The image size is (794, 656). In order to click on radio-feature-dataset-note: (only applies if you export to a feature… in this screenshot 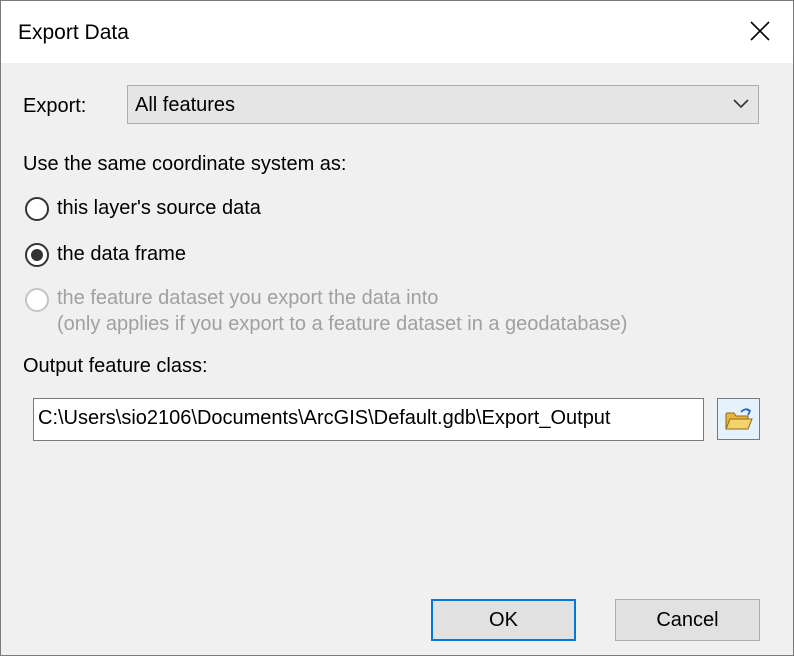, I will do `click(342, 324)`.